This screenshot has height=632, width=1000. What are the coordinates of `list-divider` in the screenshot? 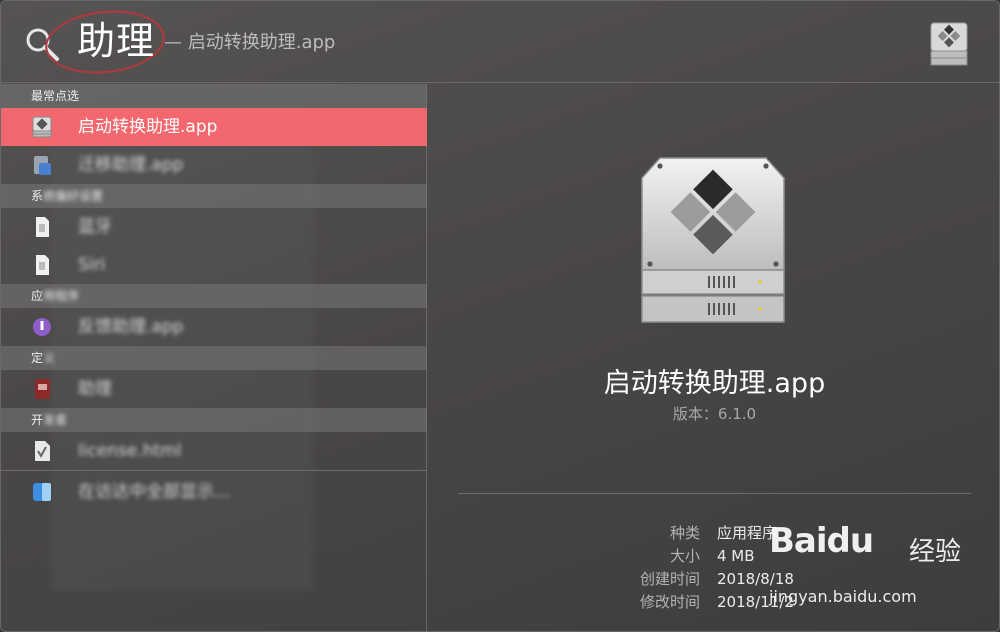 It's located at (214, 470).